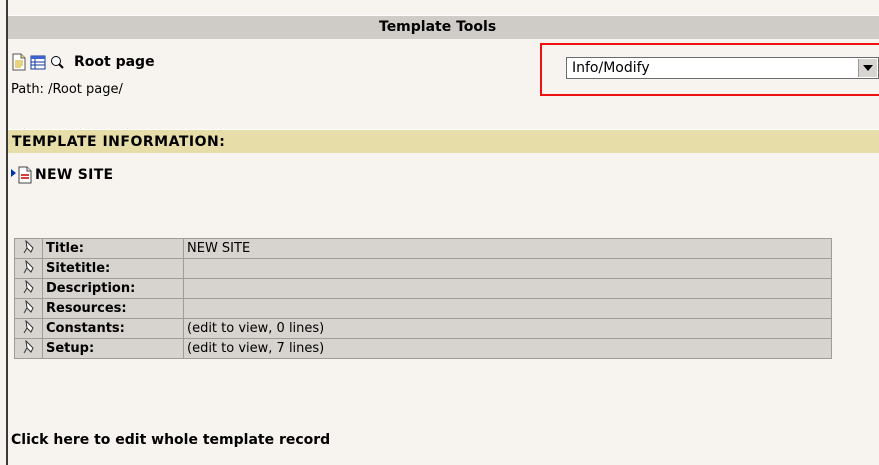 Image resolution: width=879 pixels, height=465 pixels. I want to click on table-row: Resources:, so click(423, 308).